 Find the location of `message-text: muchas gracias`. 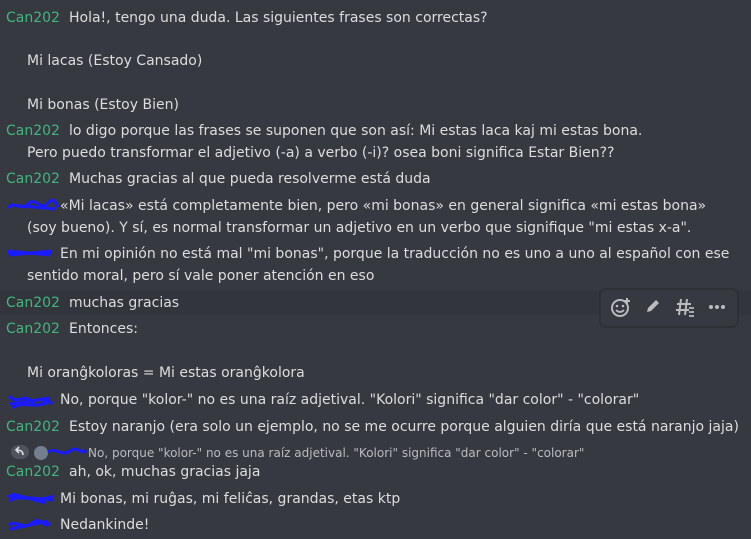

message-text: muchas gracias is located at coordinates (124, 303).